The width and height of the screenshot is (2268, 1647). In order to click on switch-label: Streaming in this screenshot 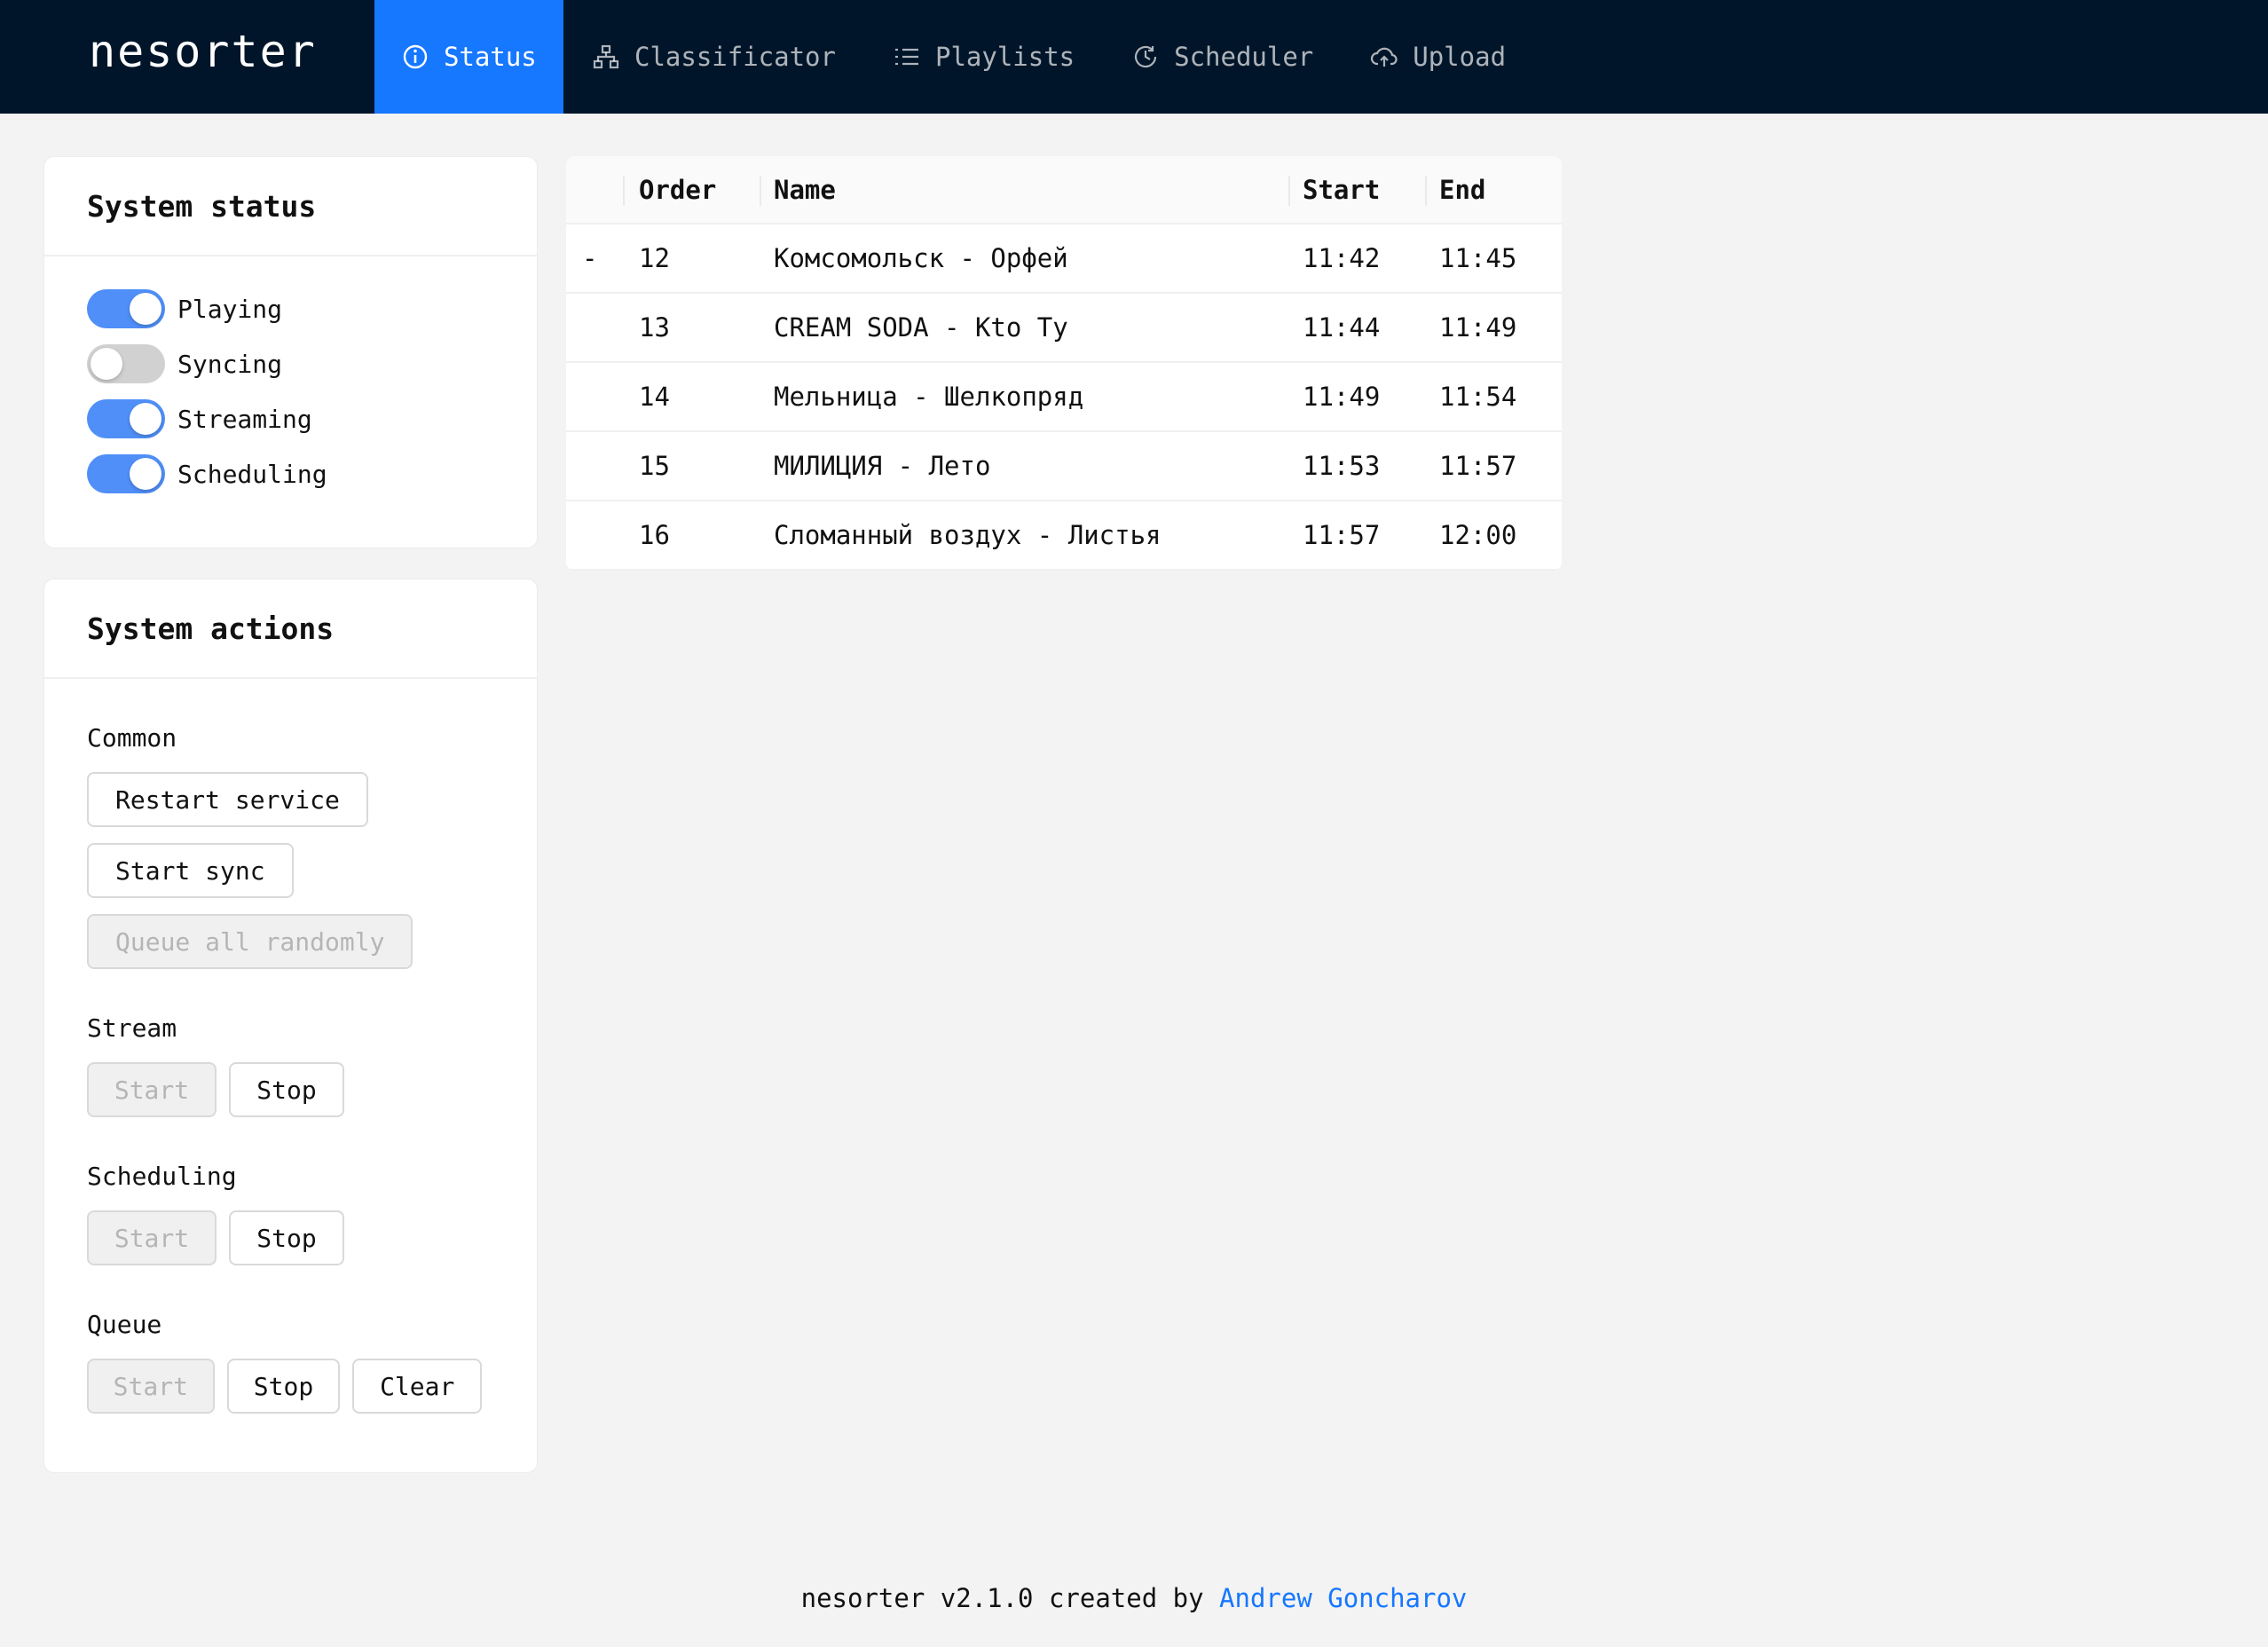, I will do `click(244, 419)`.